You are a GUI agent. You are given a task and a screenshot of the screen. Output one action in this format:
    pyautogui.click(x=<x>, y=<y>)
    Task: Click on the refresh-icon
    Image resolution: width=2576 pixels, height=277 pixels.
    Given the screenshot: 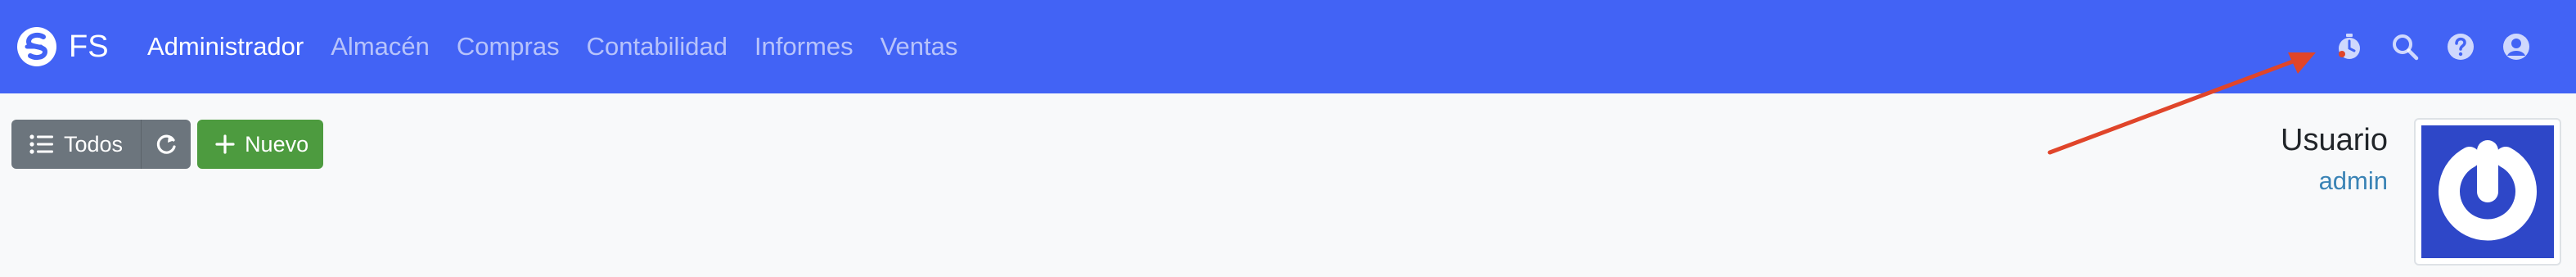 What is the action you would take?
    pyautogui.click(x=166, y=144)
    